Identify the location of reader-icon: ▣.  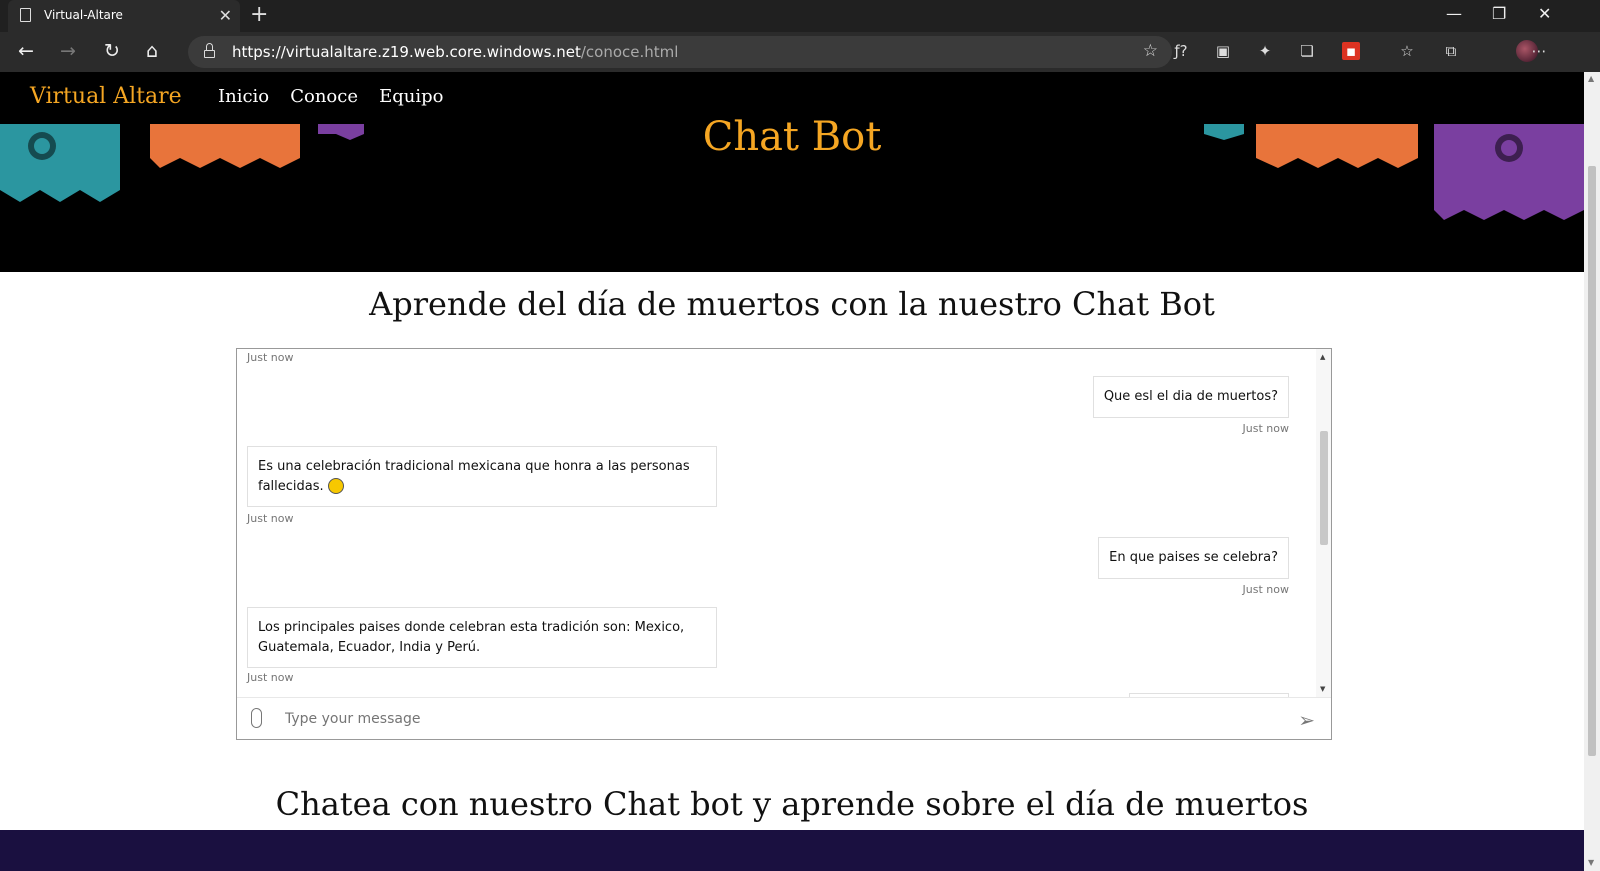
(1223, 51).